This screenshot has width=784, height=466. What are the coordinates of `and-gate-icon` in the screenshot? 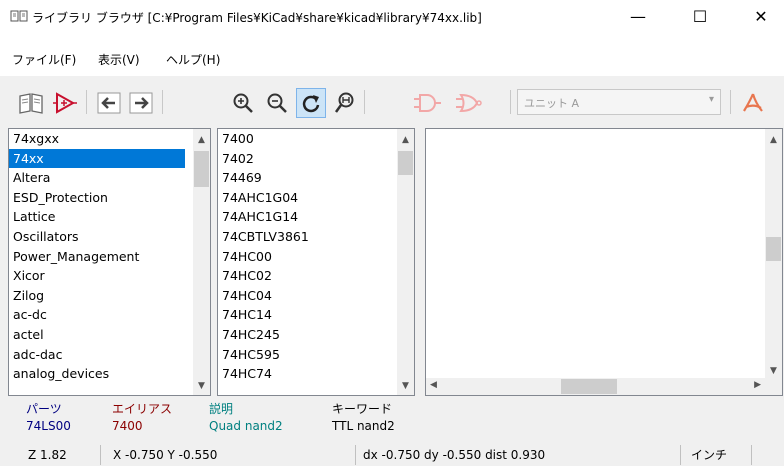 It's located at (427, 103).